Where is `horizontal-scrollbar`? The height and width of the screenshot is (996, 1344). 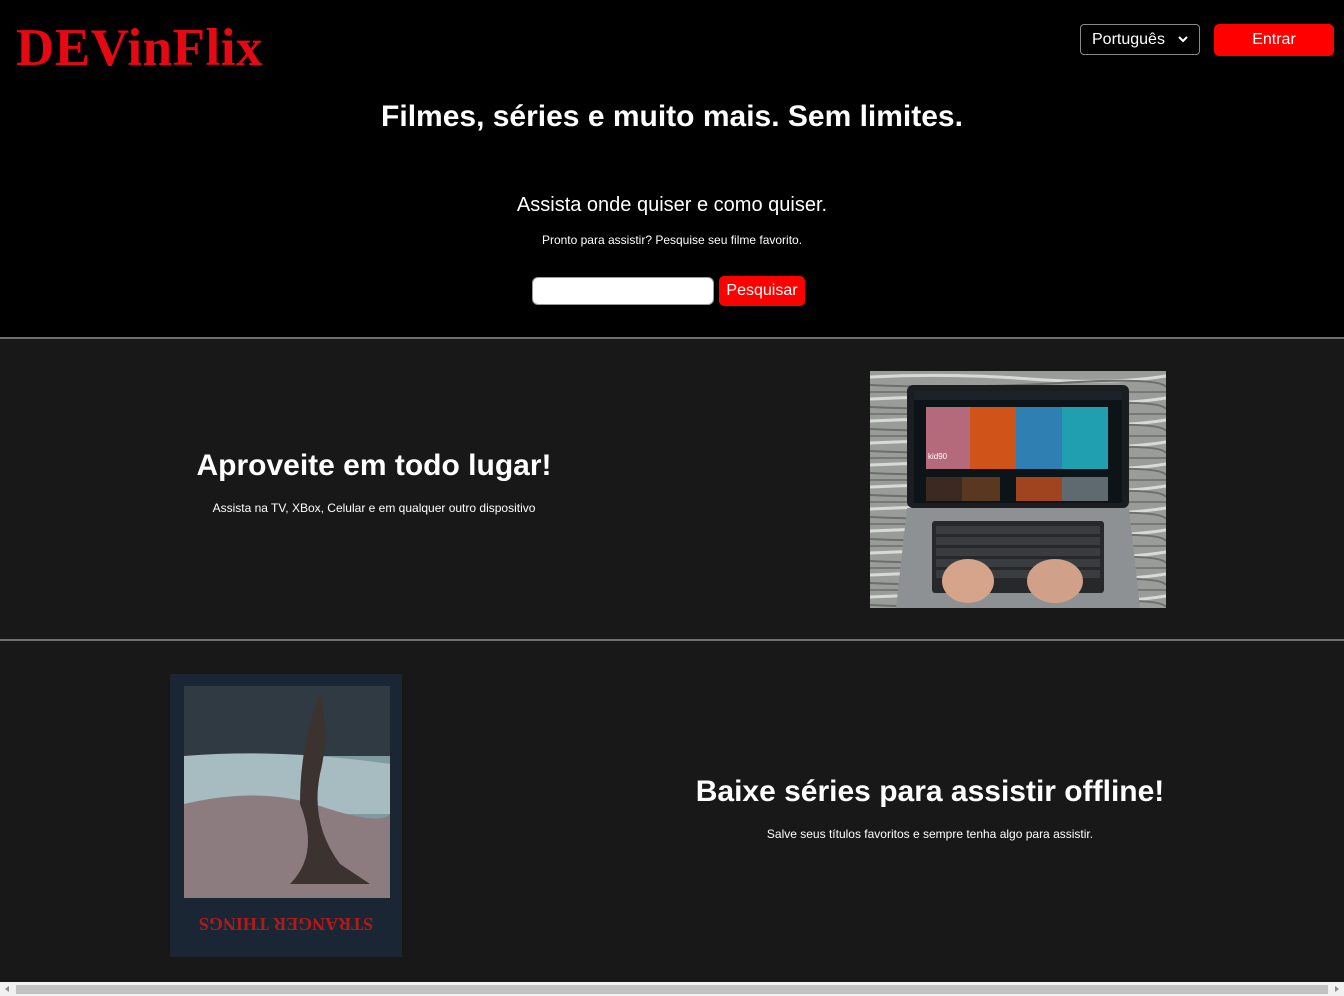 horizontal-scrollbar is located at coordinates (672, 989).